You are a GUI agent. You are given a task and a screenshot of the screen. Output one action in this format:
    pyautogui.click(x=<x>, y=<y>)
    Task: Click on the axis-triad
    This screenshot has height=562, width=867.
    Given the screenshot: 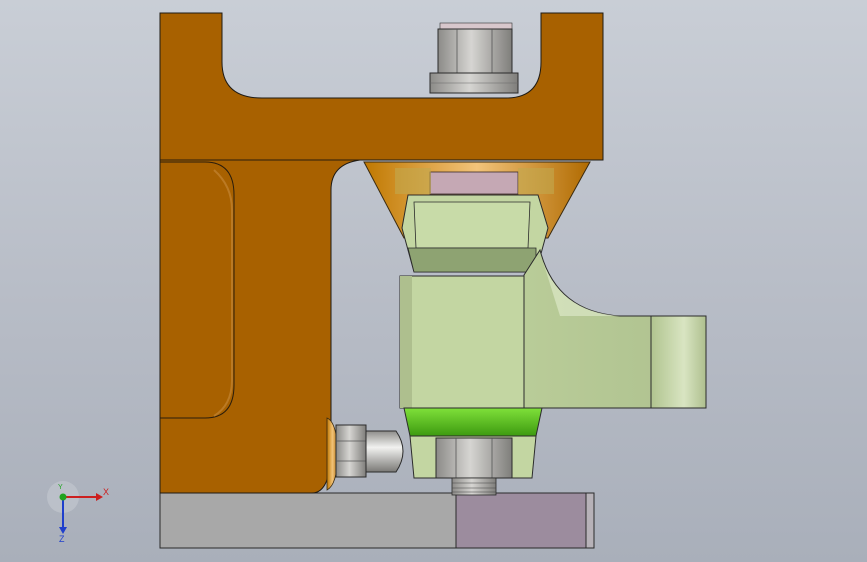 What is the action you would take?
    pyautogui.click(x=75, y=507)
    